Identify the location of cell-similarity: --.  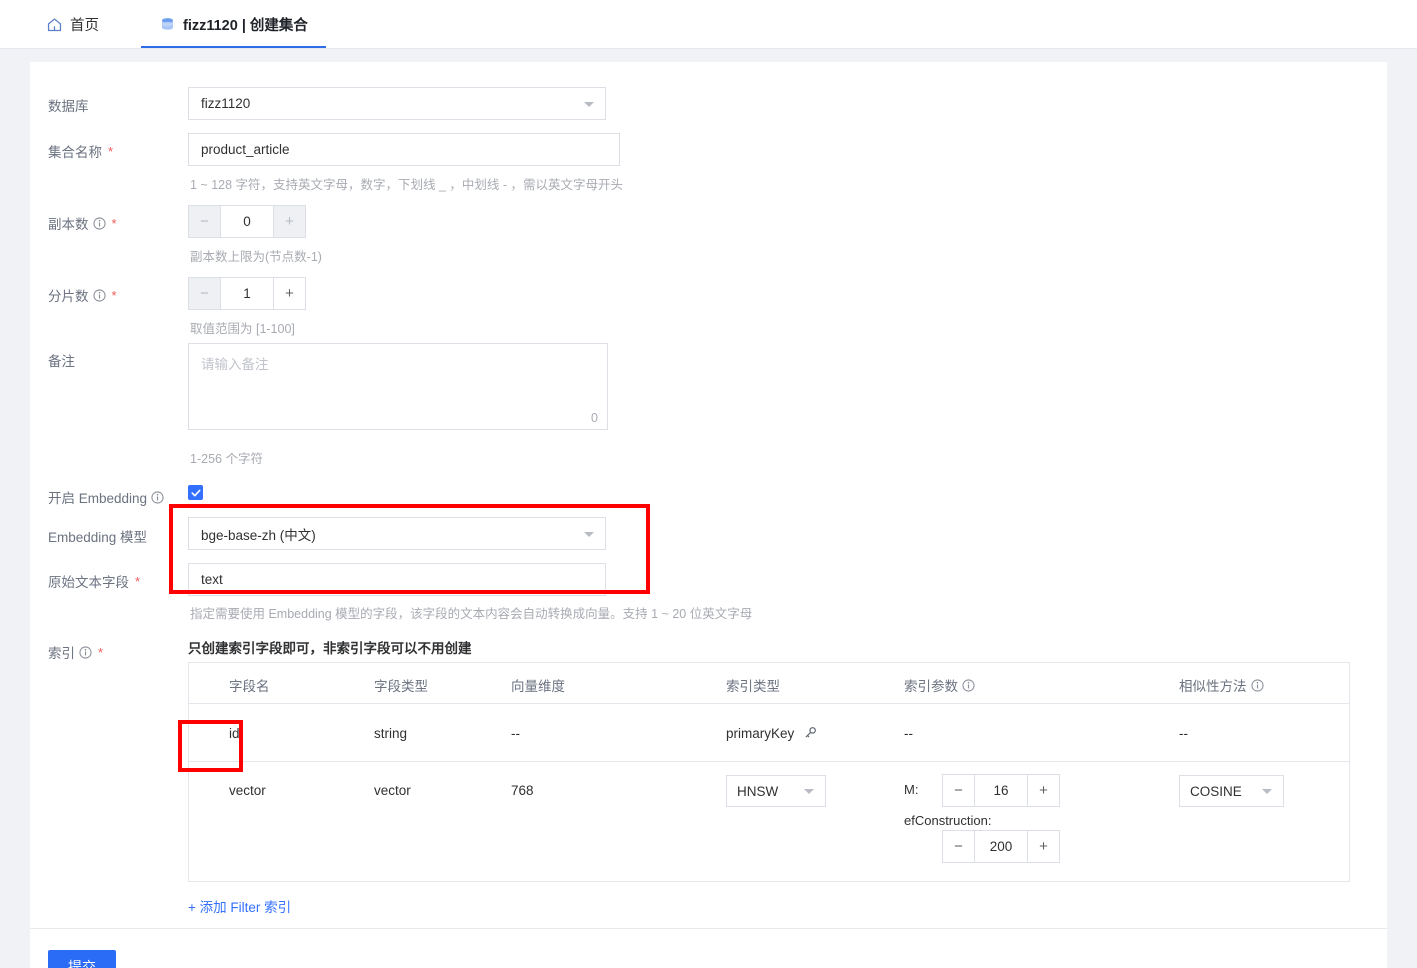
(1183, 733).